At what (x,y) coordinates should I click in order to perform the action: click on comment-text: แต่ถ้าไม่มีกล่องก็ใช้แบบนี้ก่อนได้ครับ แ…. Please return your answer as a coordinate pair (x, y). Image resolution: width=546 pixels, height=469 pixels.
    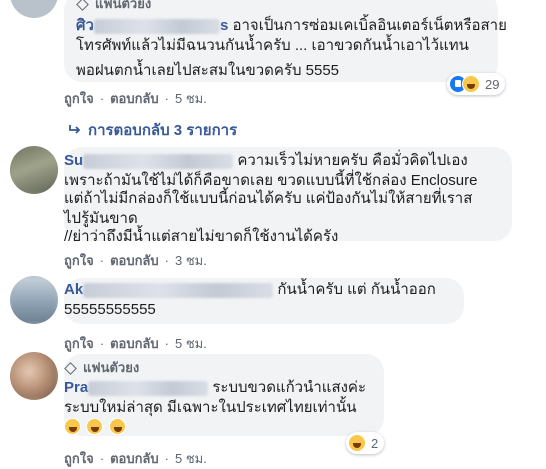
    Looking at the image, I should click on (268, 198).